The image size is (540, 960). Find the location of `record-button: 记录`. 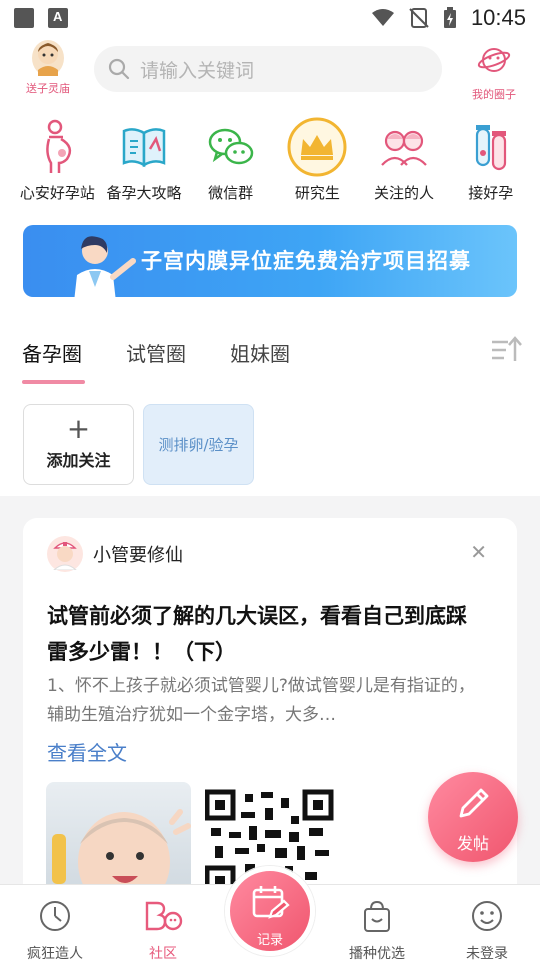

record-button: 记录 is located at coordinates (270, 911).